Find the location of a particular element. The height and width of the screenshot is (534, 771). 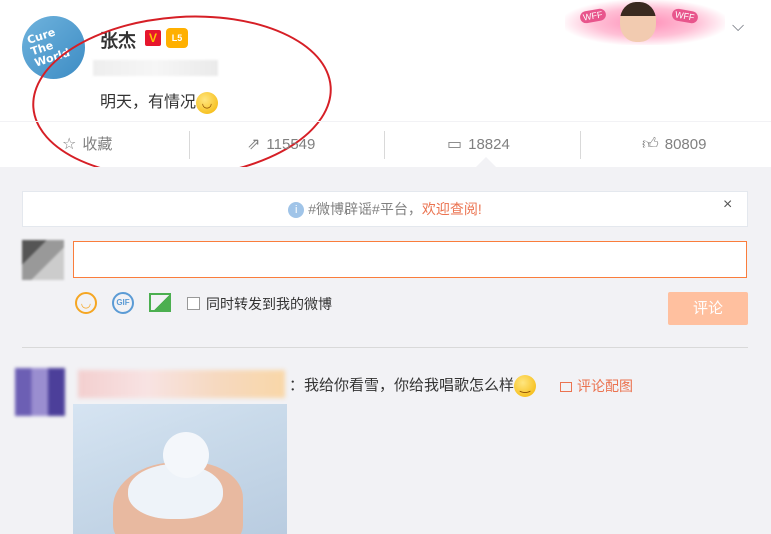

favorite-button: ☆ 收藏 is located at coordinates (87, 145).